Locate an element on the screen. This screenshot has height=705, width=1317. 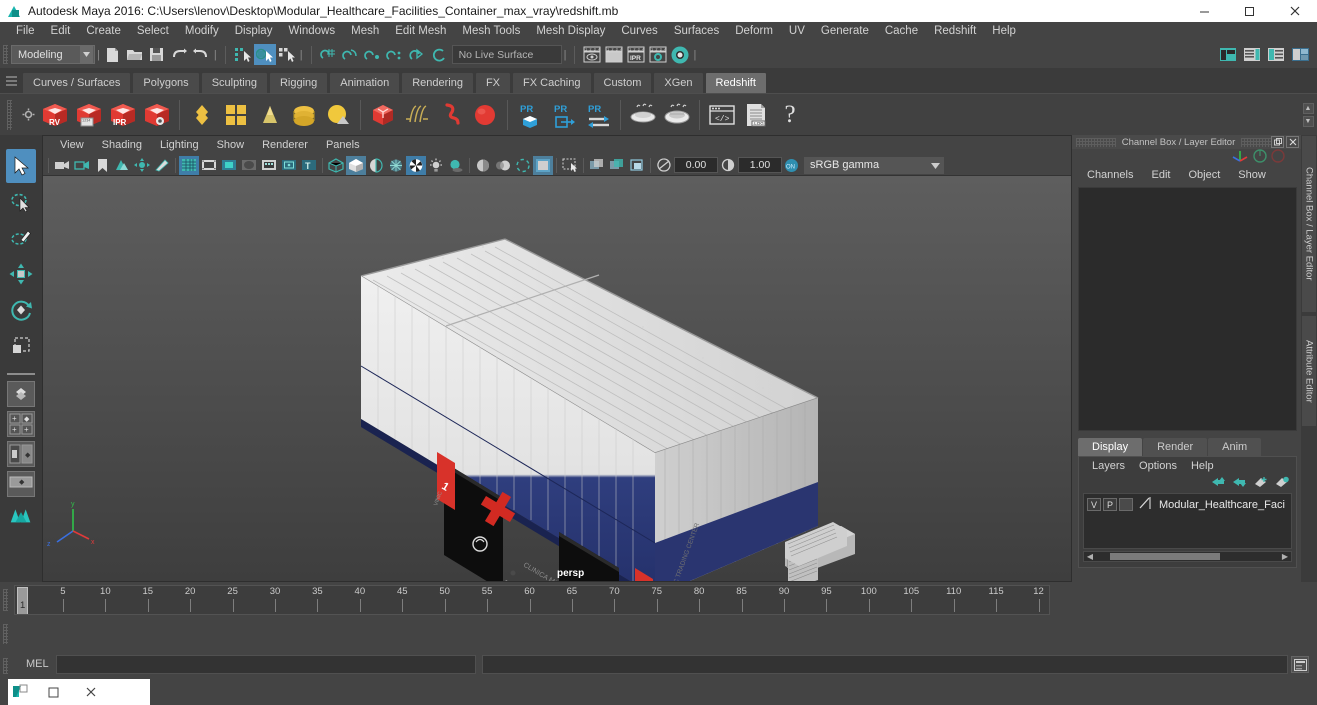
redshift-log-icon: .LOG is located at coordinates (756, 115).